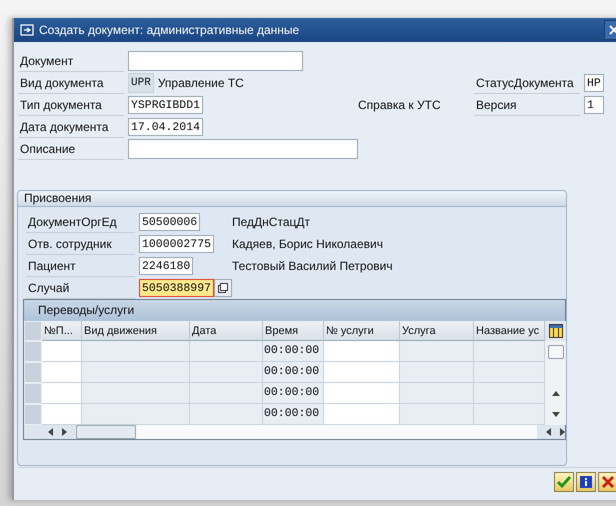  I want to click on field-label: Пациент, so click(80, 266).